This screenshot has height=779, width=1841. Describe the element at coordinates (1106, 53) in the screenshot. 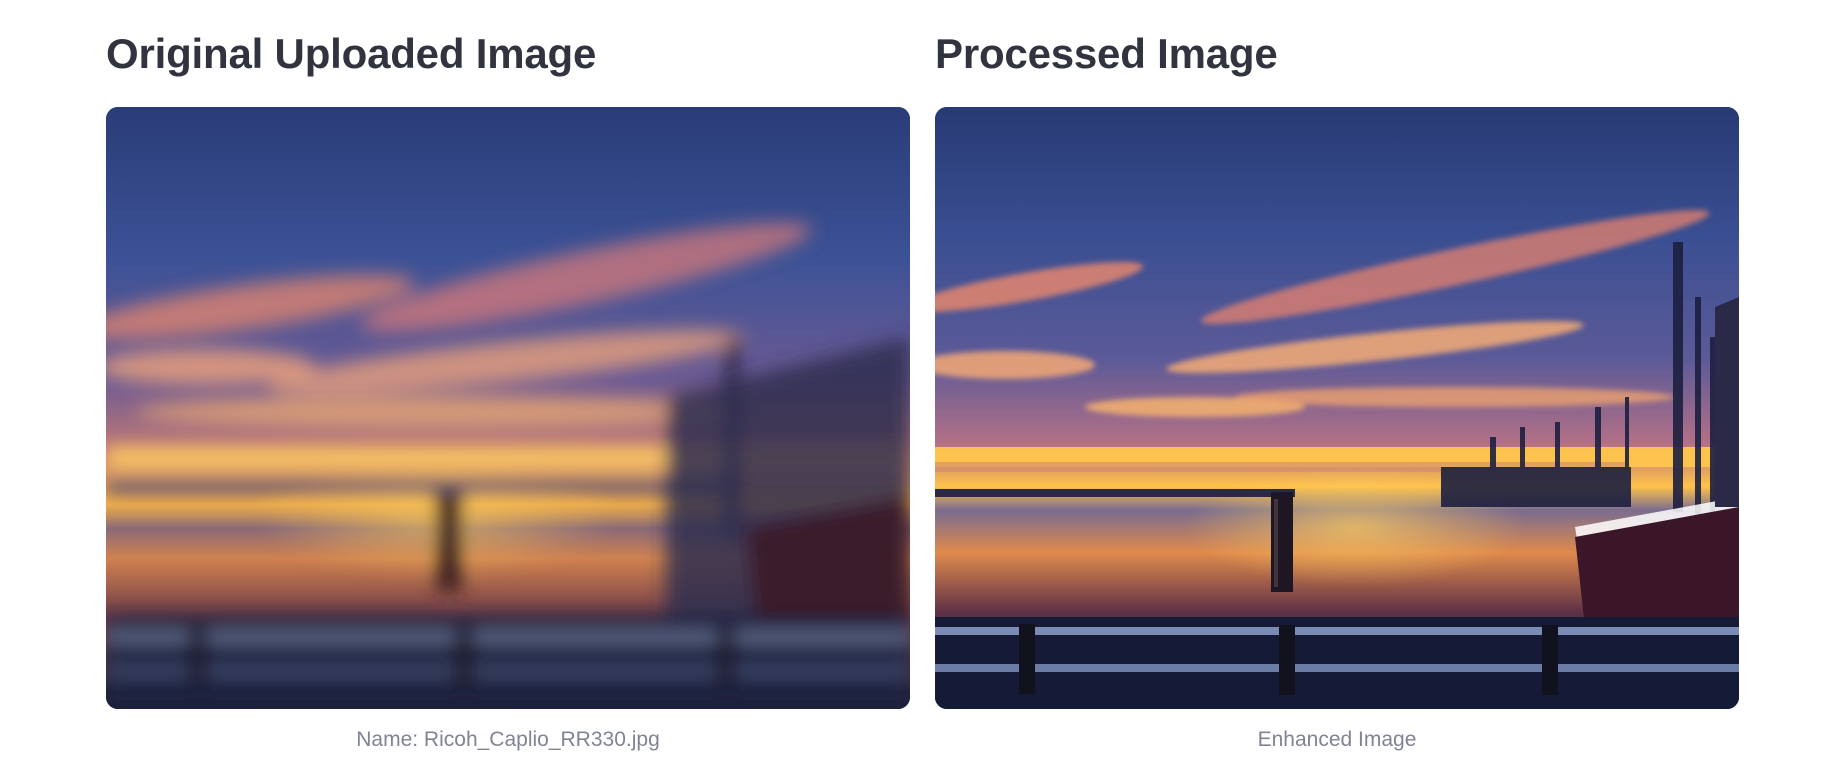

I see `processed-image-title: Processed Image` at that location.